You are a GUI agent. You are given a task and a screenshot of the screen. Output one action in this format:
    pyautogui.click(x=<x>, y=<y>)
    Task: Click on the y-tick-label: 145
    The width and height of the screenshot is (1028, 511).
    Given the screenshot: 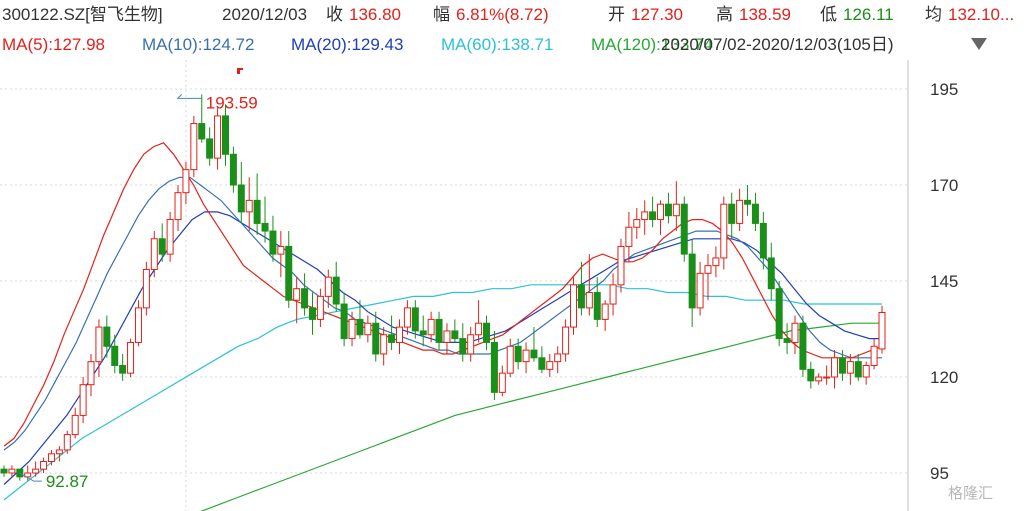 What is the action you would take?
    pyautogui.click(x=944, y=281)
    